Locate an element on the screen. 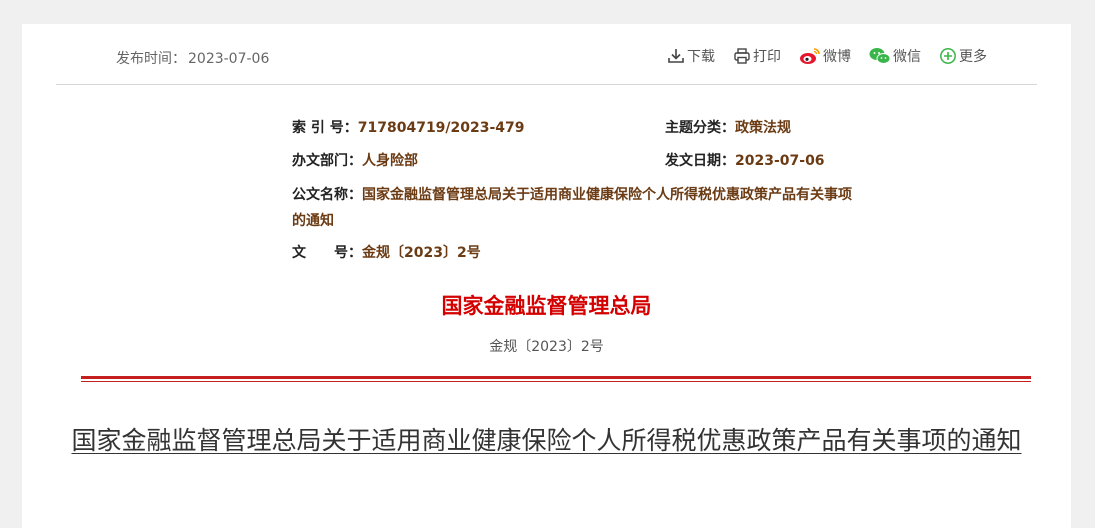 This screenshot has height=528, width=1095. meta-index: 索 引 号：717804719/2023-479 is located at coordinates (408, 128).